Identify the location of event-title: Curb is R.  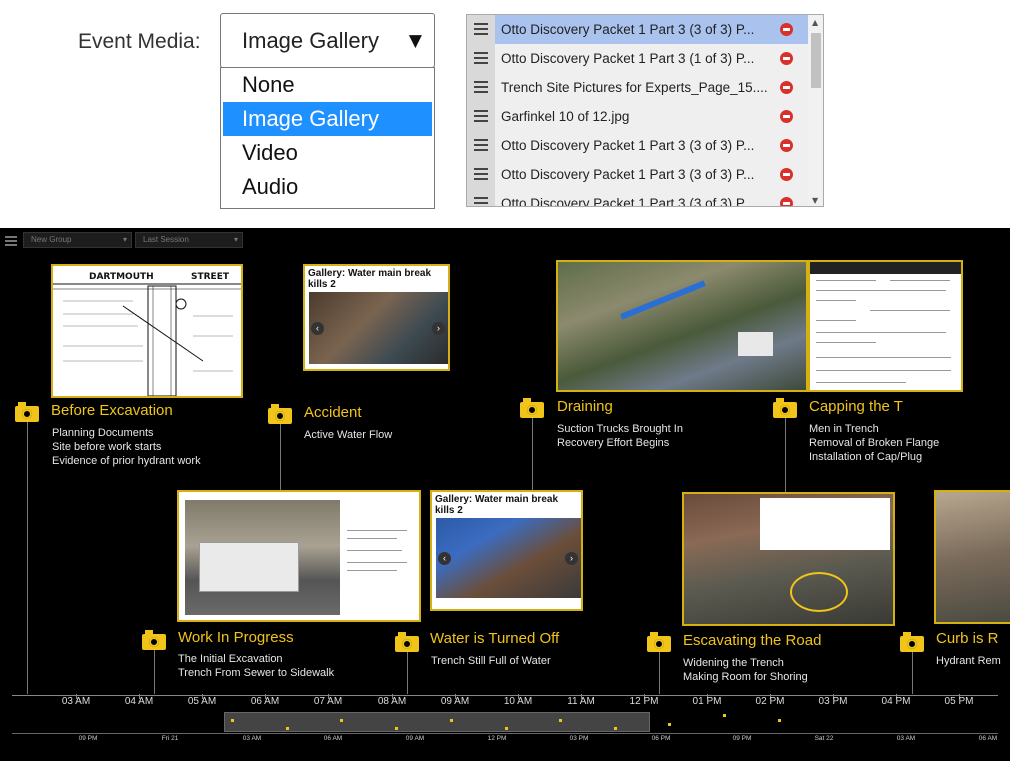
(967, 638).